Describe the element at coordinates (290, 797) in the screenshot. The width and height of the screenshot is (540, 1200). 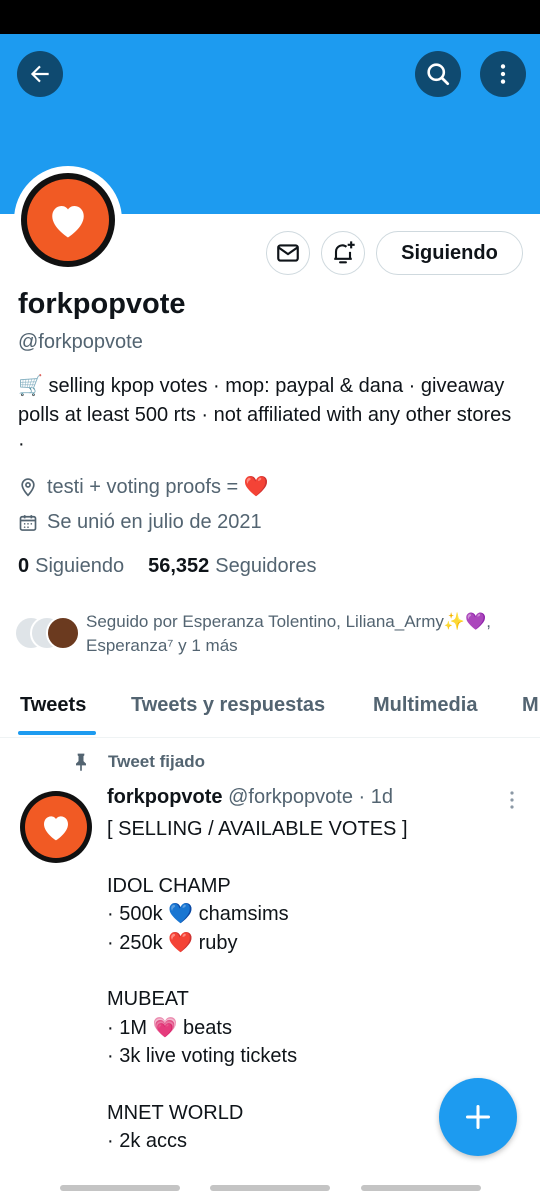
I see `tweet-author-handle: @forkpopvote` at that location.